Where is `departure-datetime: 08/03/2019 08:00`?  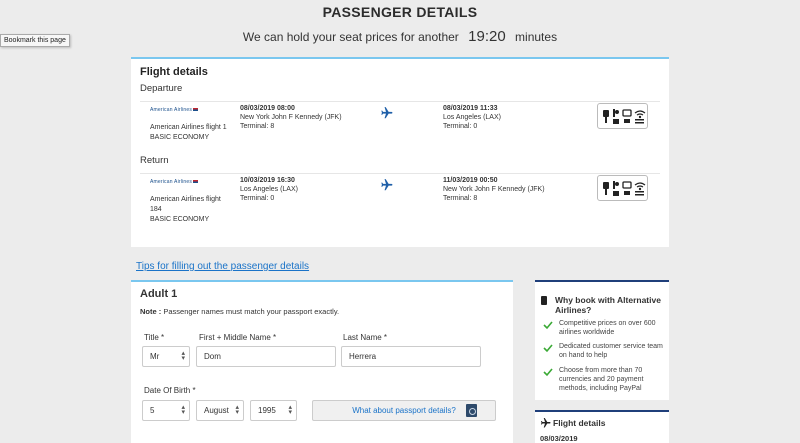 departure-datetime: 08/03/2019 08:00 is located at coordinates (267, 108).